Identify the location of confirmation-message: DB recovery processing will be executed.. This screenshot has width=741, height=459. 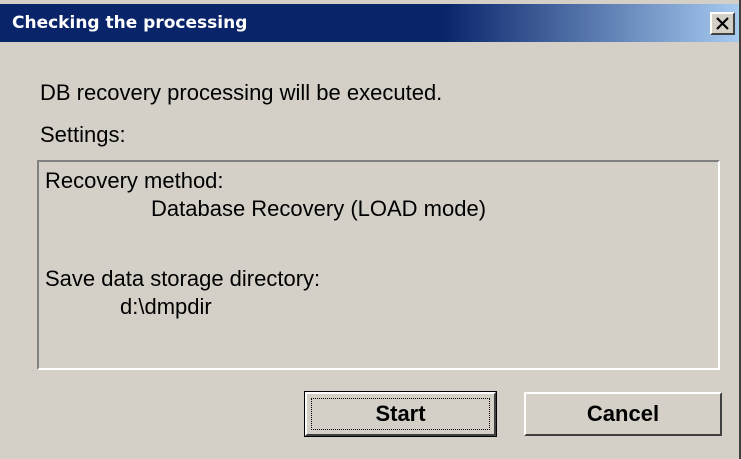
(241, 92).